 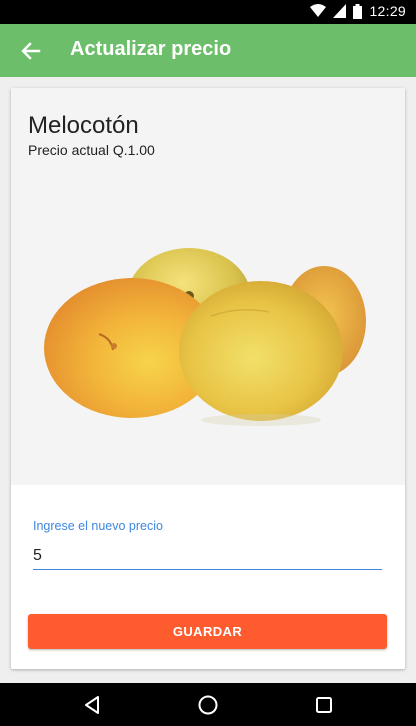 I want to click on back-button, so click(x=31, y=51).